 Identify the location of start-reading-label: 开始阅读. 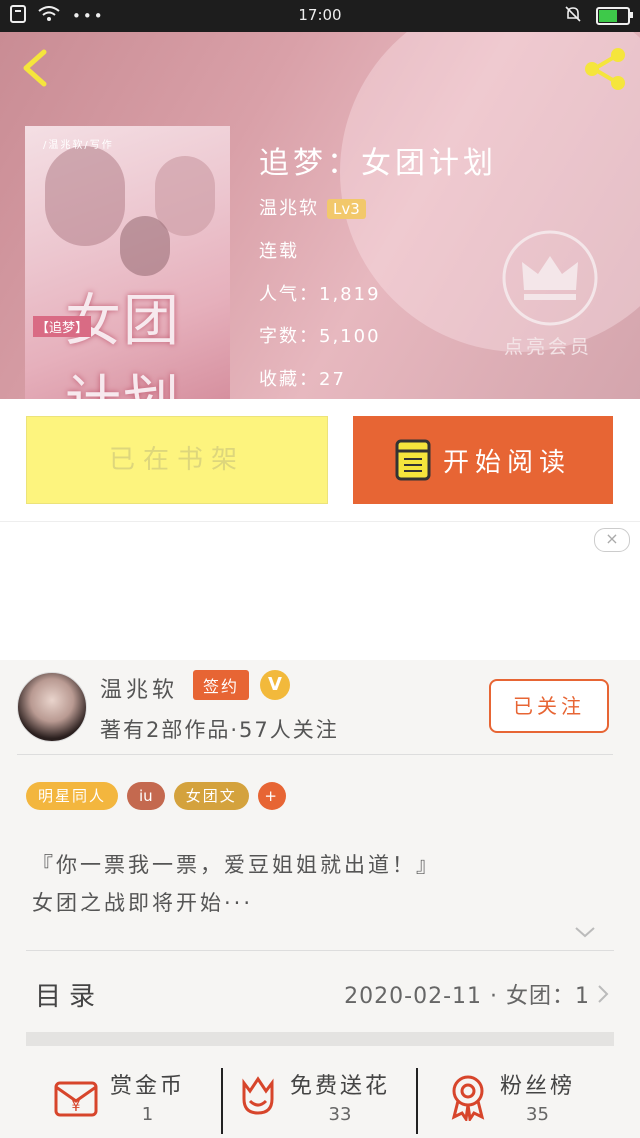
(506, 462).